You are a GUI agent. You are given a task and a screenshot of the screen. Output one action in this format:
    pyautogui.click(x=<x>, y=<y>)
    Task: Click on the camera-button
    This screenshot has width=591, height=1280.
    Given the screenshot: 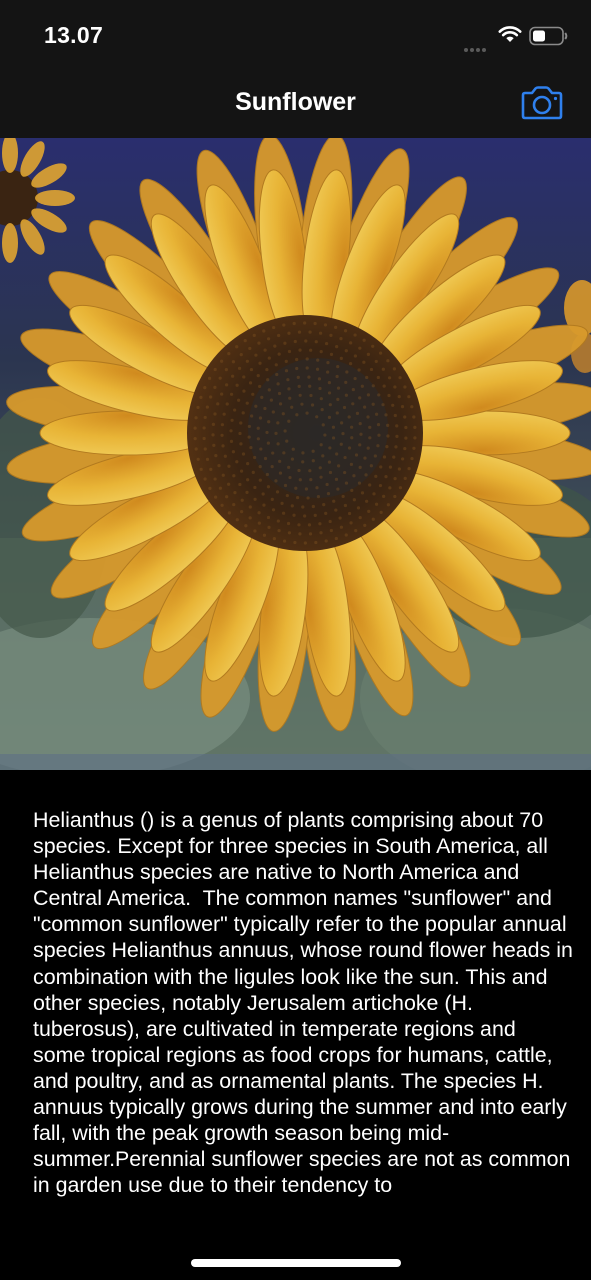 What is the action you would take?
    pyautogui.click(x=542, y=104)
    